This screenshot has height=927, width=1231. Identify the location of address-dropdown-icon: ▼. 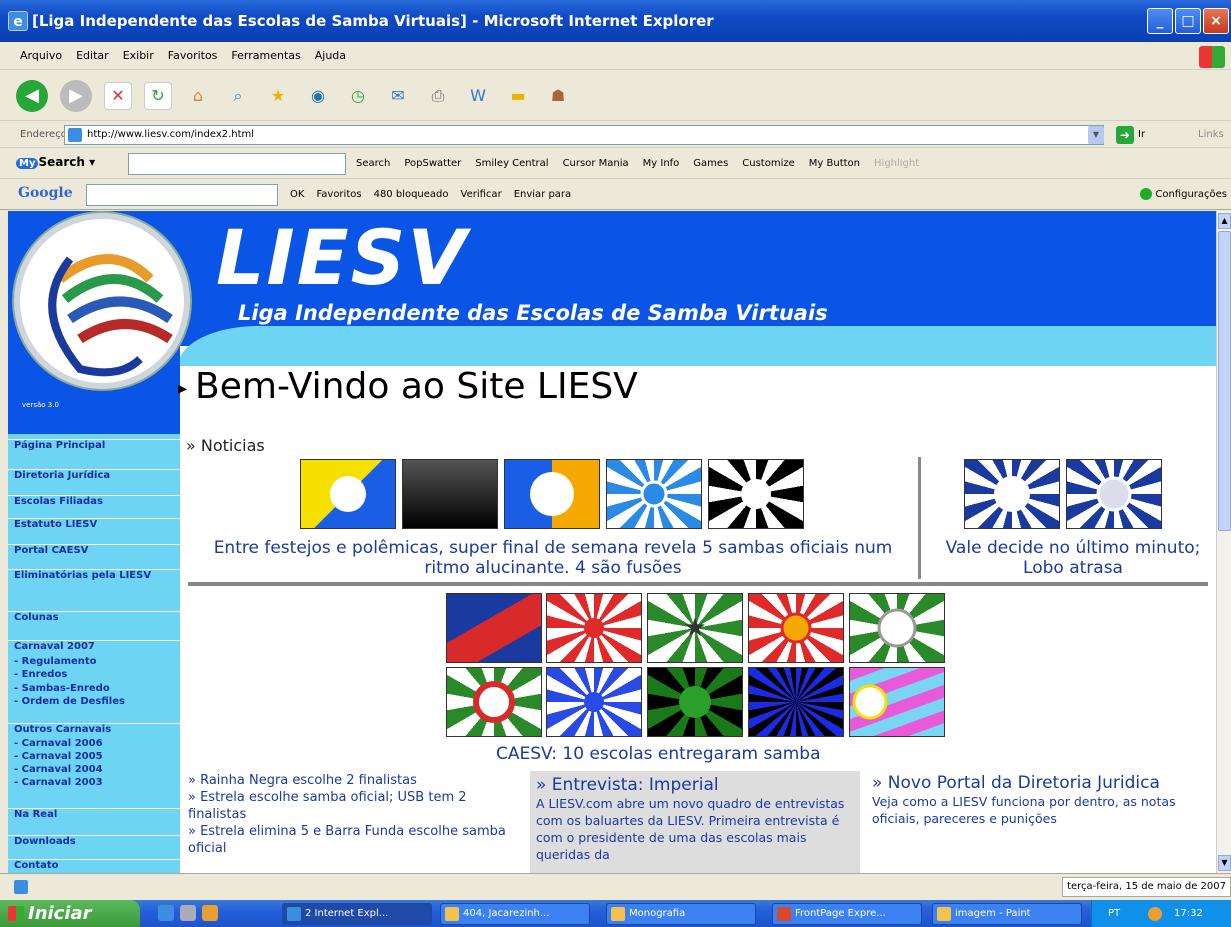
(1096, 135).